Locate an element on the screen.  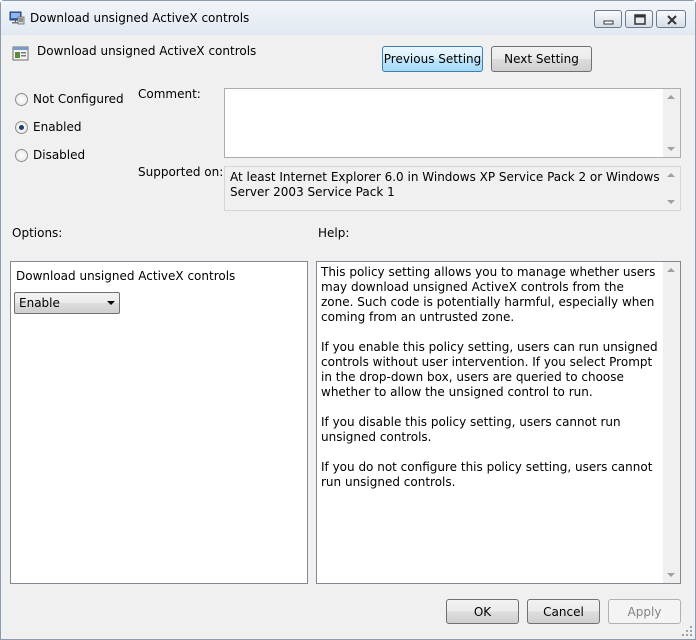
download-unsigned-activex-dropdown: Enable is located at coordinates (67, 303).